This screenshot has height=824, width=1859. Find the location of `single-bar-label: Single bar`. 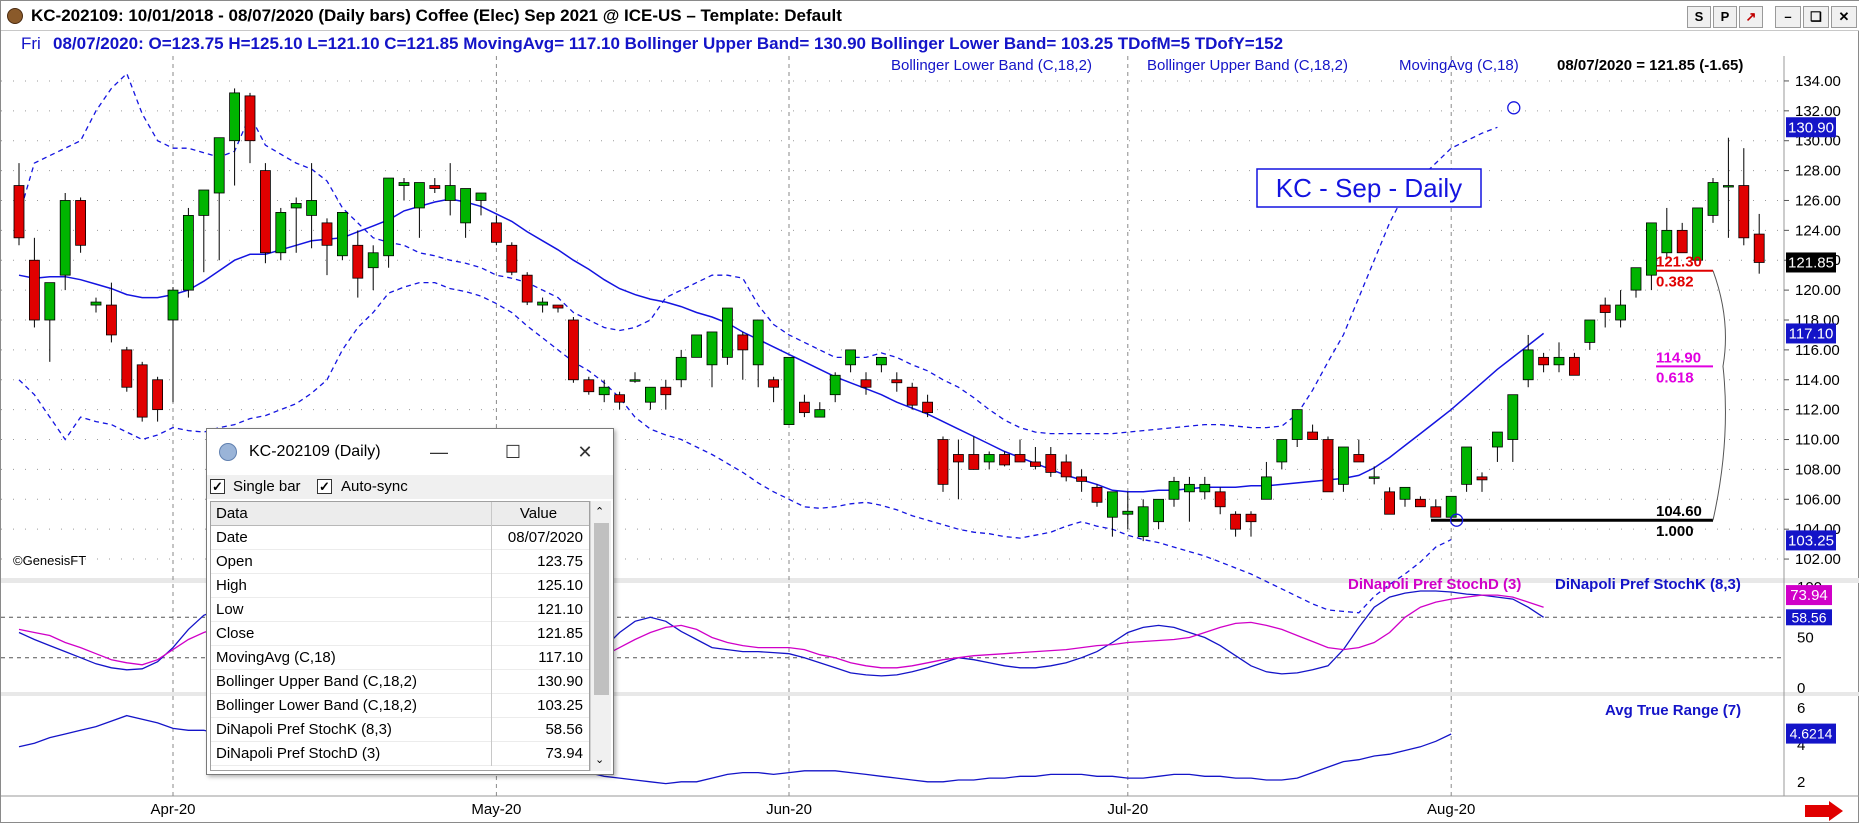

single-bar-label: Single bar is located at coordinates (267, 486).